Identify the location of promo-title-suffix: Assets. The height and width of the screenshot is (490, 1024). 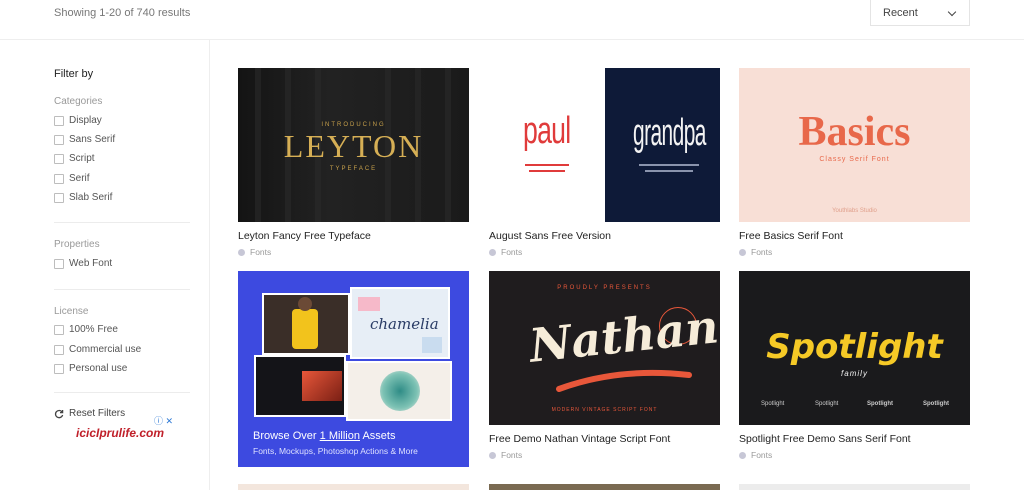
(378, 436).